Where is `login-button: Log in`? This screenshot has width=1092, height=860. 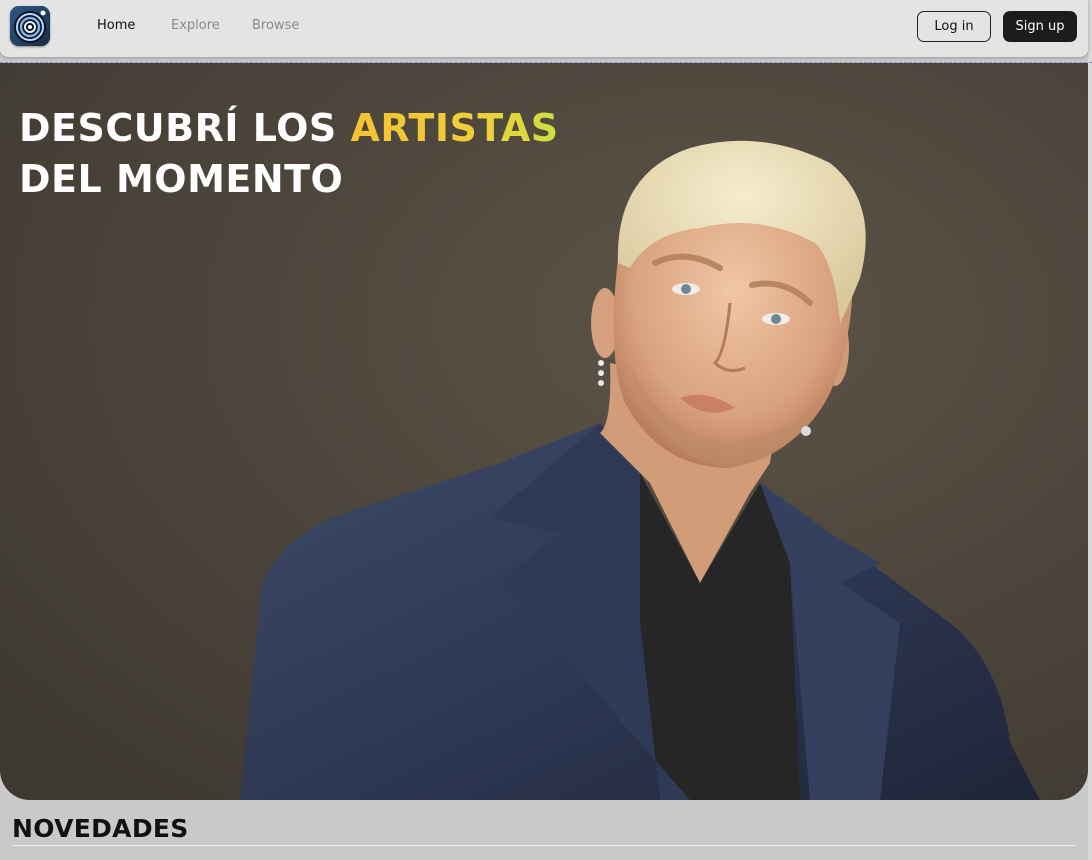 login-button: Log in is located at coordinates (954, 26).